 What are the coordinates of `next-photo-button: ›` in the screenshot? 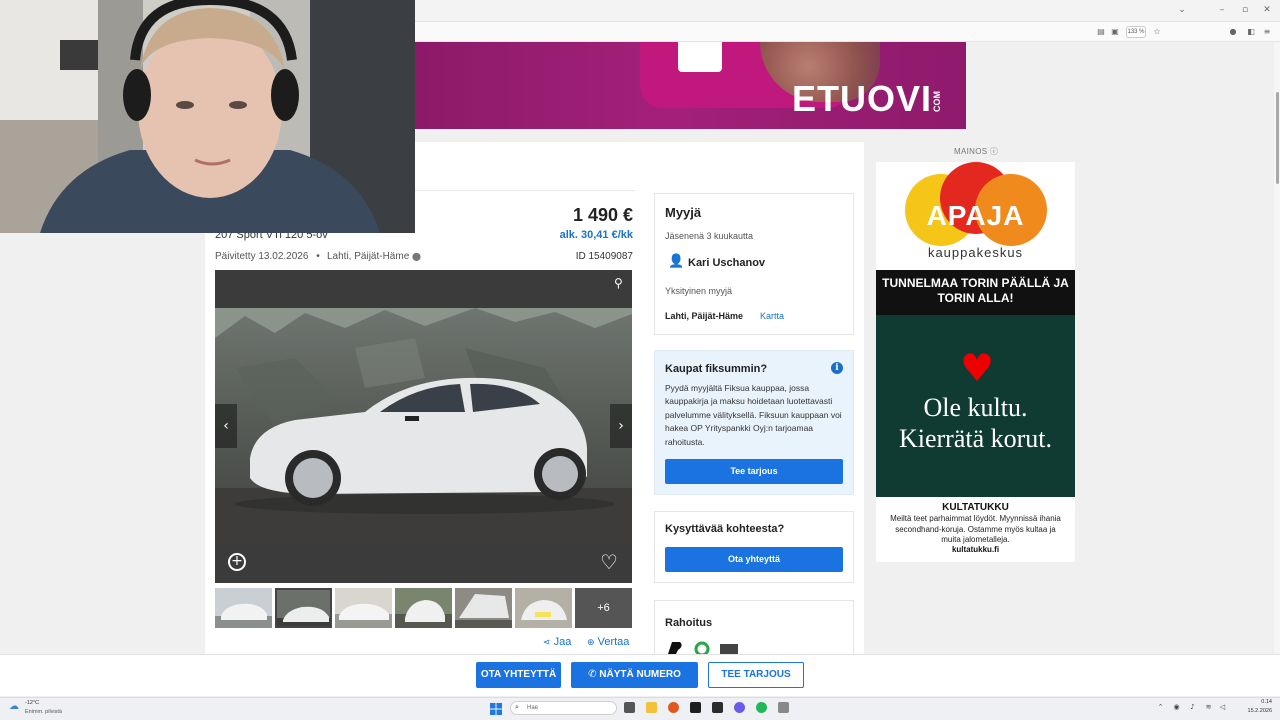 It's located at (621, 426).